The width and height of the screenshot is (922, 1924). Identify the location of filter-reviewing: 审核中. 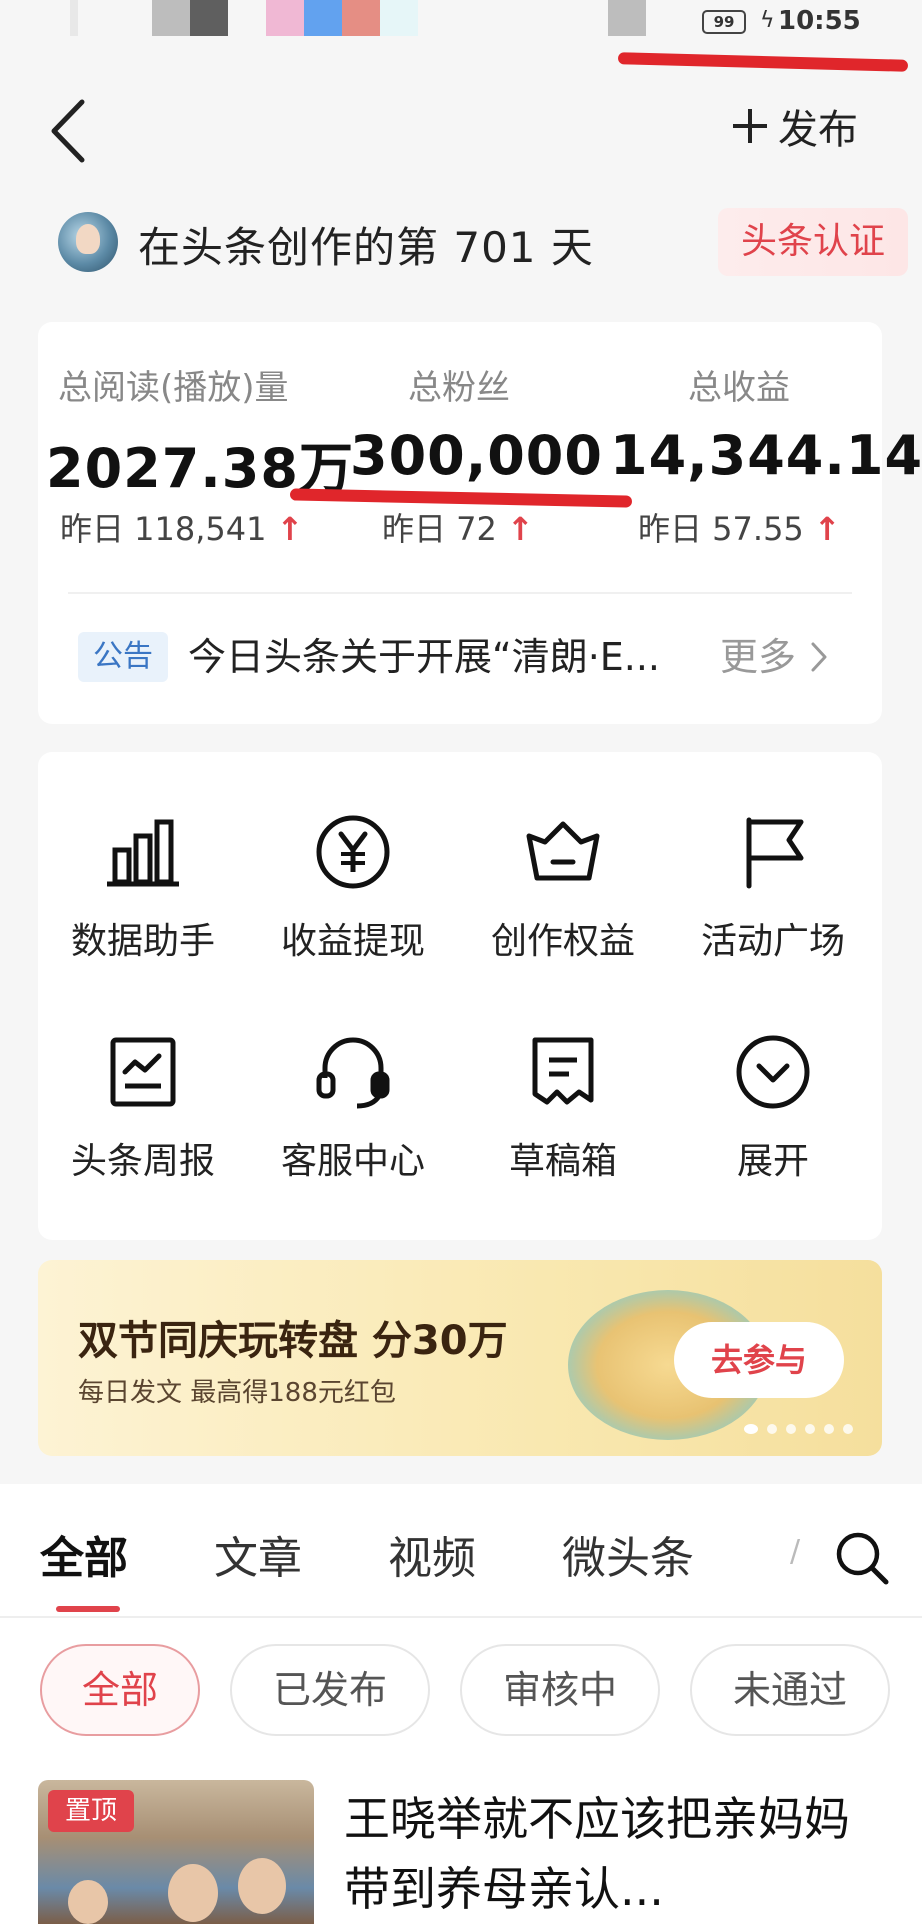
(560, 1690).